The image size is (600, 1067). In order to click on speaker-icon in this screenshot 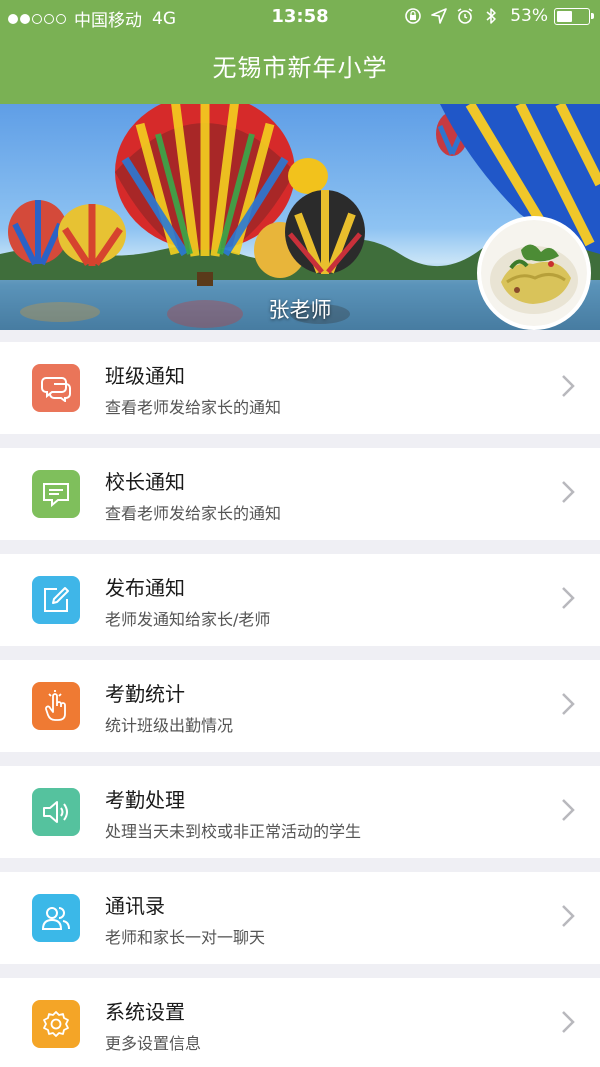, I will do `click(56, 812)`.